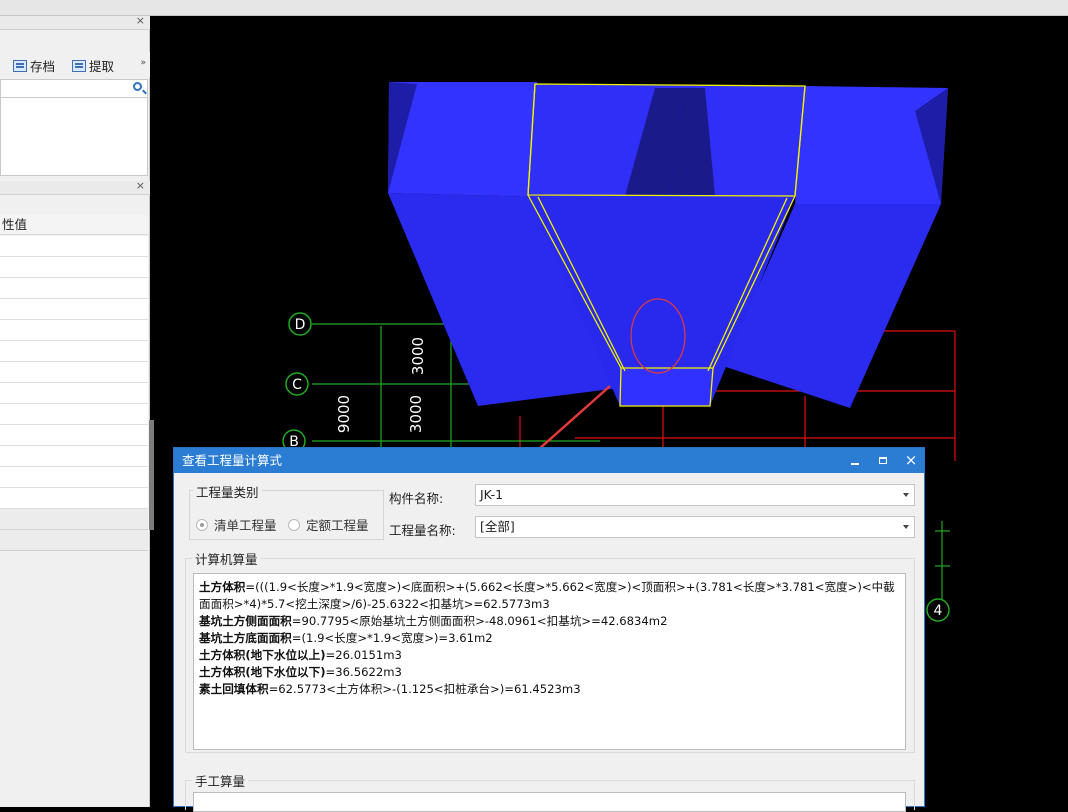  I want to click on maximize-icon, so click(883, 460).